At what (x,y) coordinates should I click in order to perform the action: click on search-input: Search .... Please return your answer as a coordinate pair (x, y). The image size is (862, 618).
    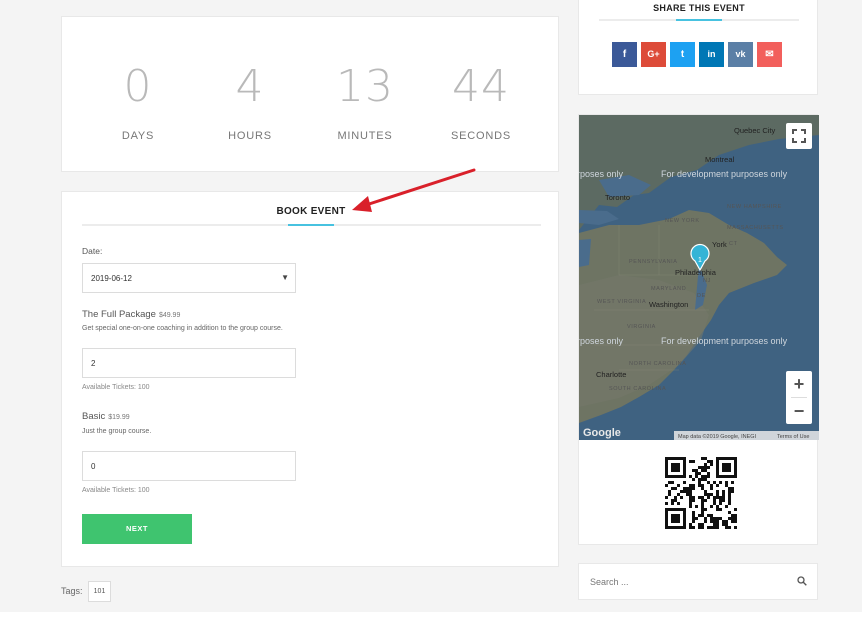
    Looking at the image, I should click on (609, 582).